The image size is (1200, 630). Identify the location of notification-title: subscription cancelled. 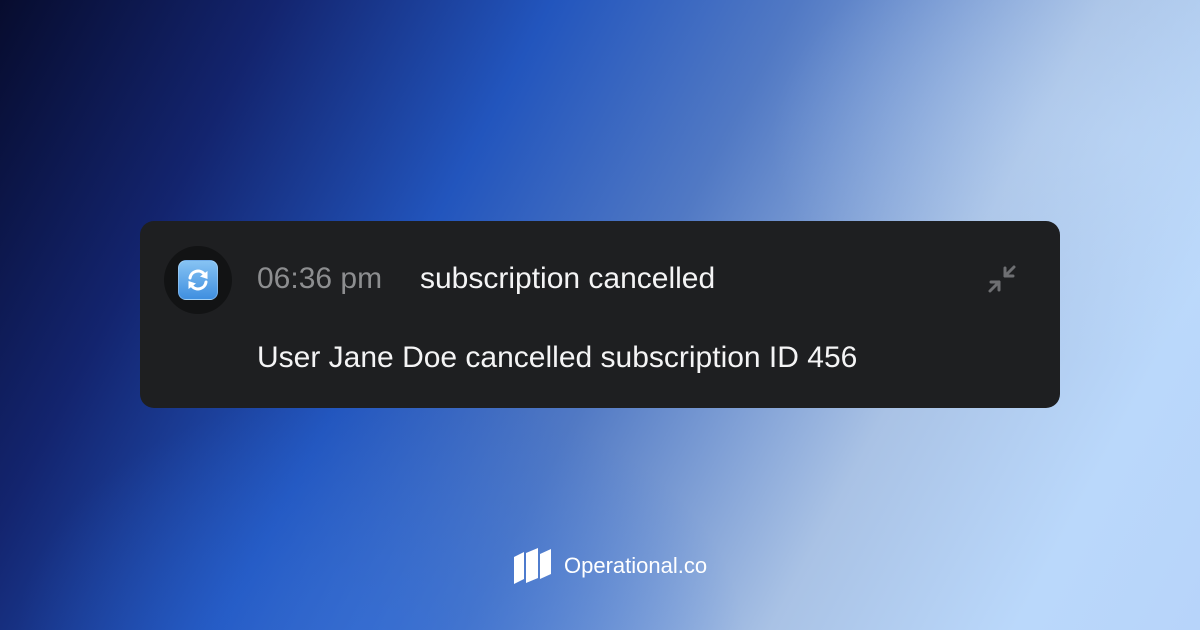
(568, 278).